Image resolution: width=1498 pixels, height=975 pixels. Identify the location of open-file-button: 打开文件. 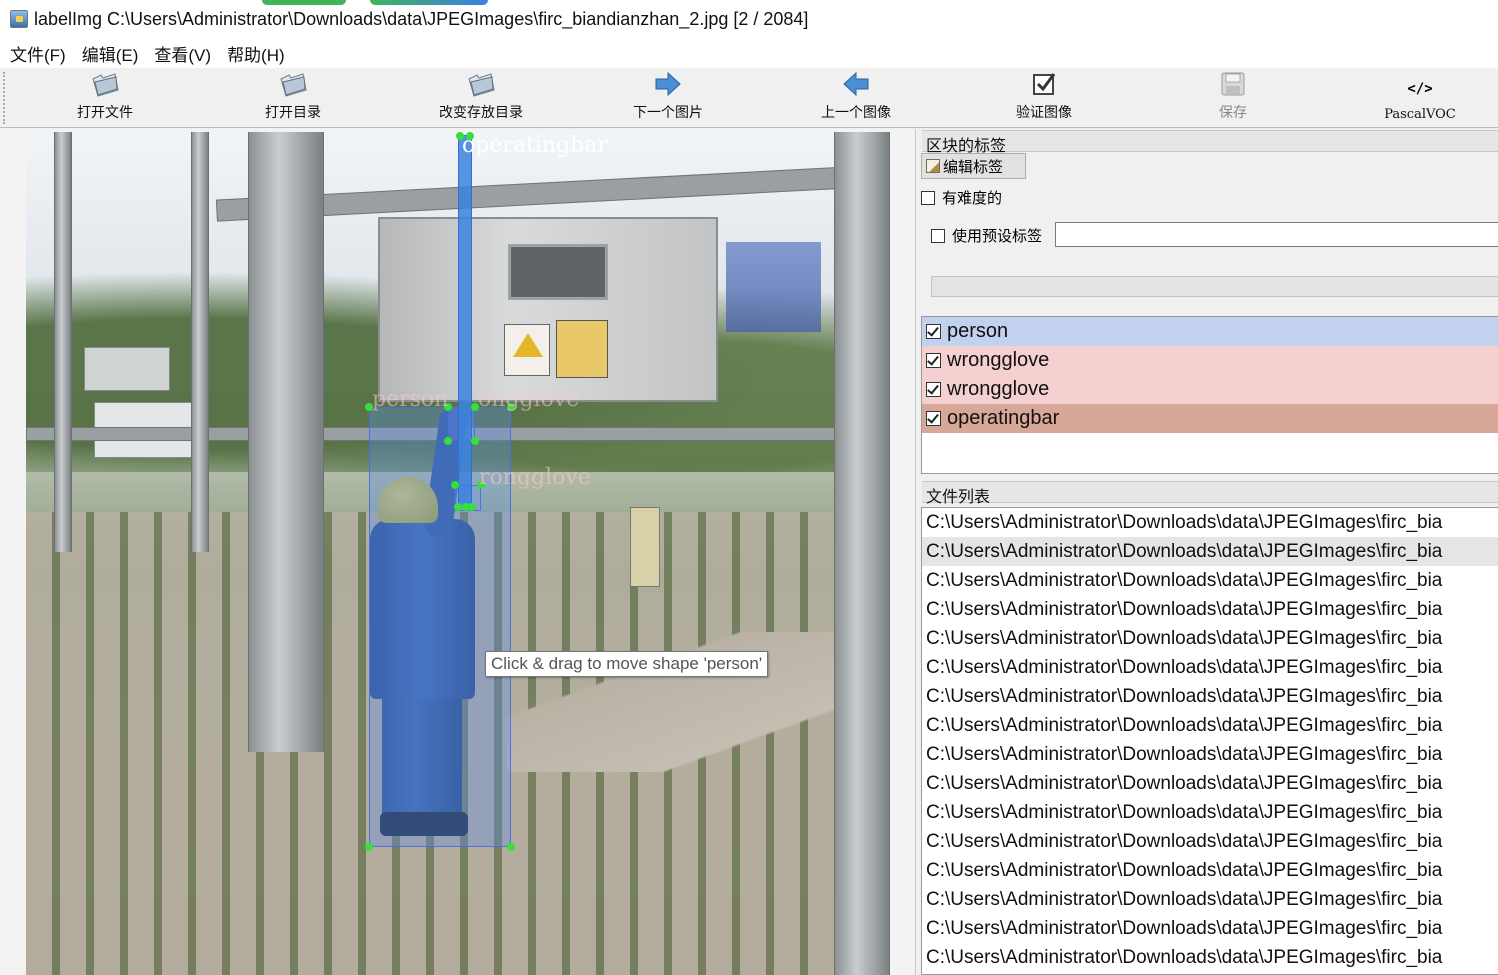
(105, 97).